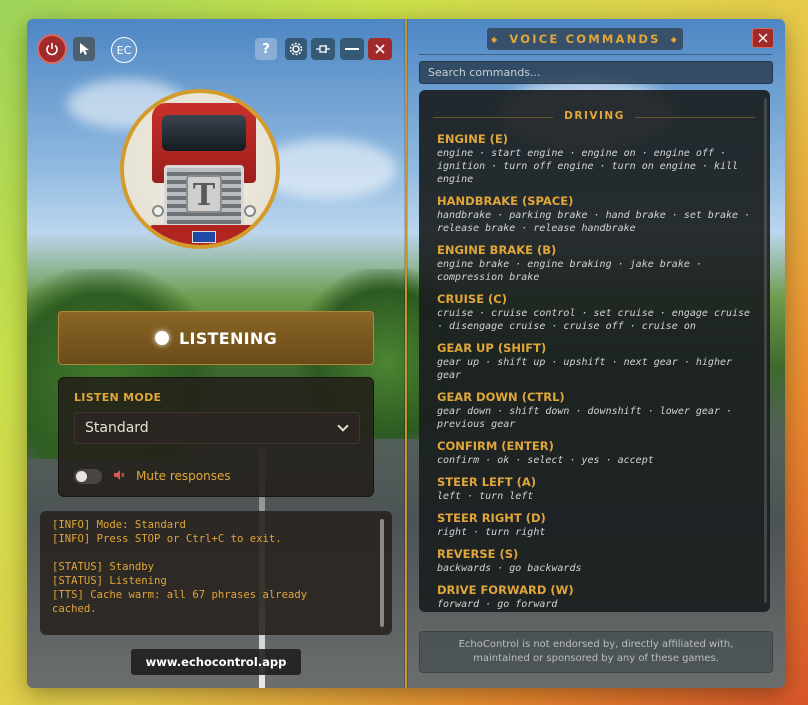  What do you see at coordinates (505, 590) in the screenshot?
I see `command-name: DRIVE FORWARD (W)` at bounding box center [505, 590].